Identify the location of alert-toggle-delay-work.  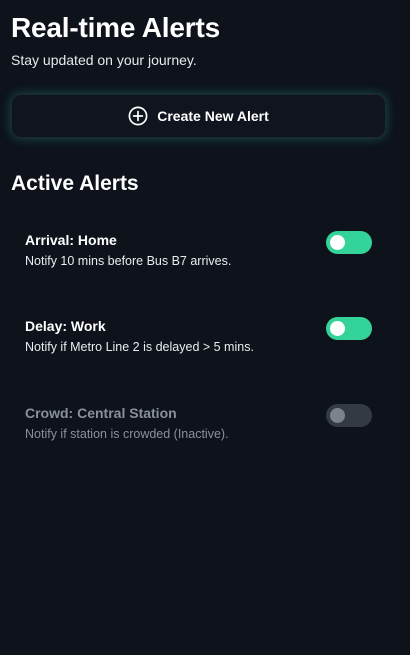
(349, 328).